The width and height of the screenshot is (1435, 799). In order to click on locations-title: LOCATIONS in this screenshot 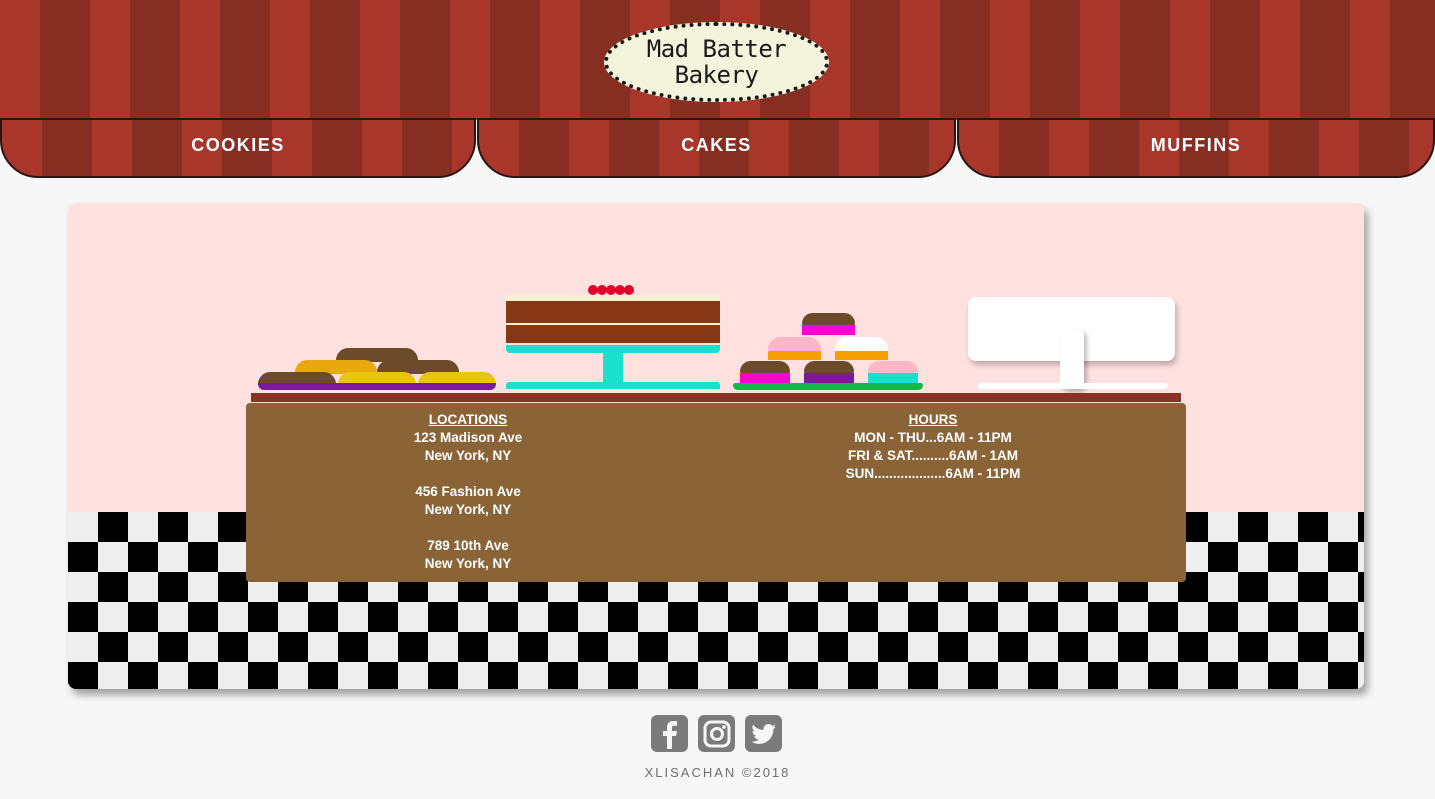, I will do `click(468, 419)`.